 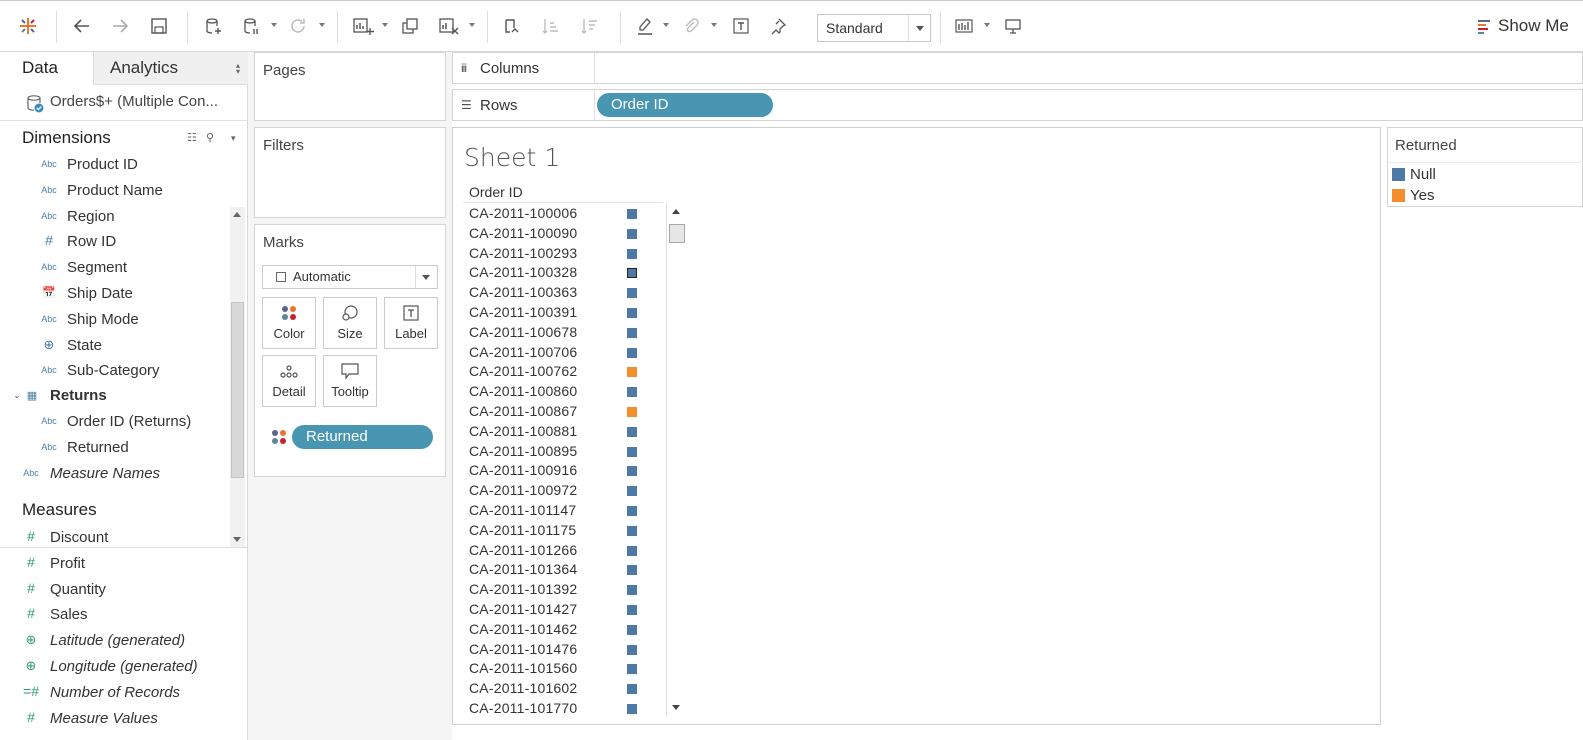 I want to click on table-row: CA-2011-100706, so click(x=563, y=353).